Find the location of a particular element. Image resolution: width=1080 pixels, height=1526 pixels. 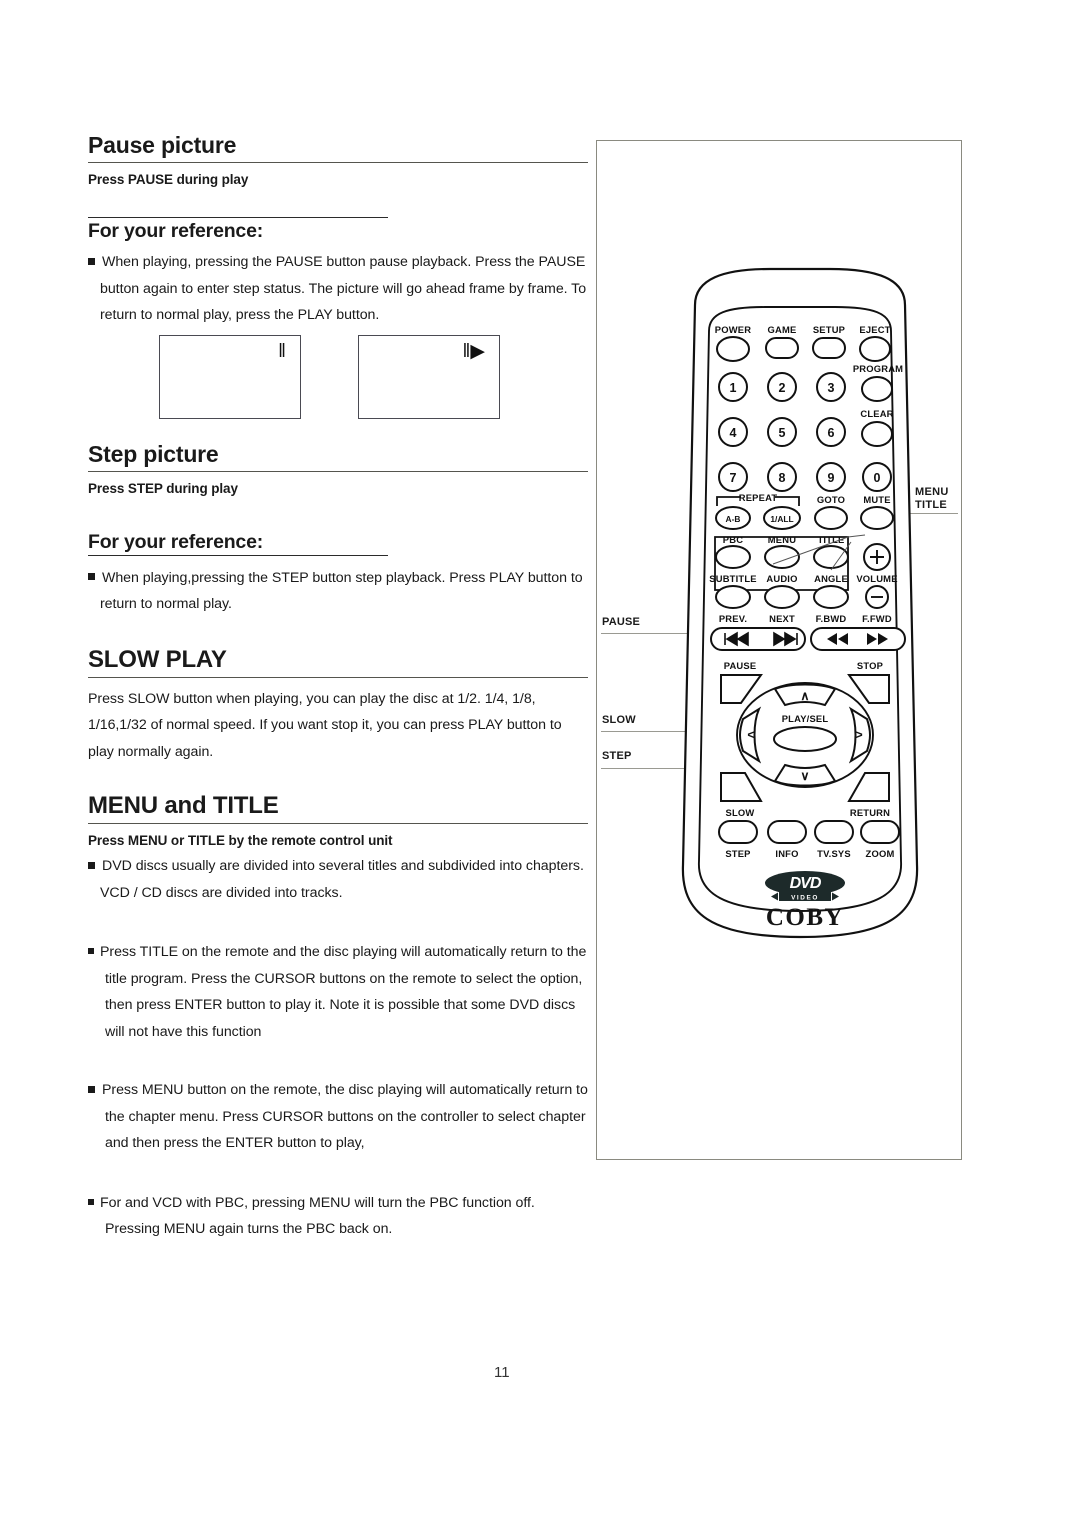

svg-text: 6 is located at coordinates (831, 433).